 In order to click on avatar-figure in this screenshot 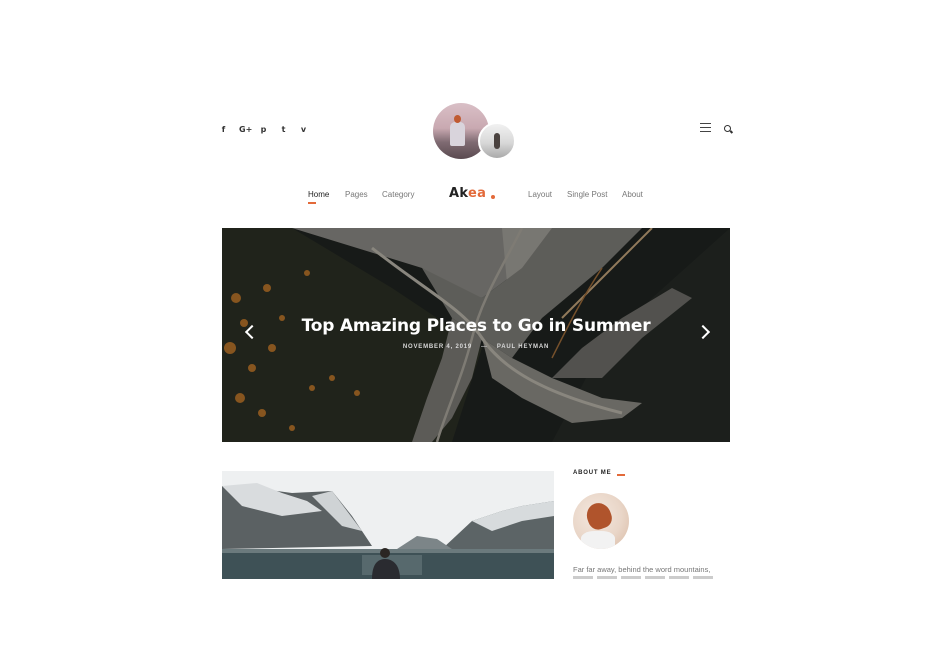, I will do `click(457, 131)`.